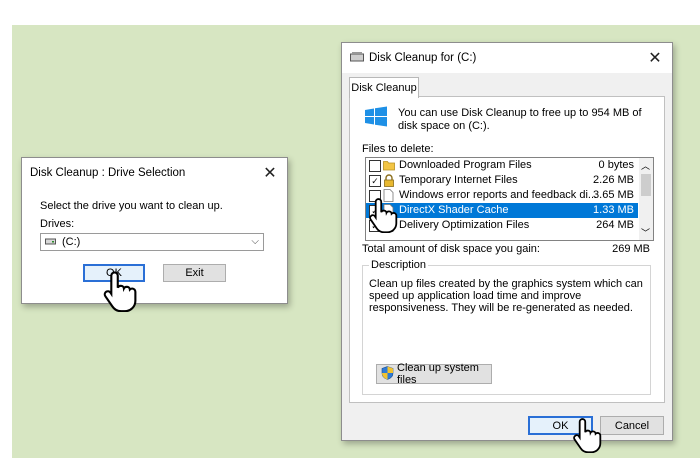 The width and height of the screenshot is (700, 458). What do you see at coordinates (646, 199) in the screenshot?
I see `list-scrollbar: ︿ ﹀` at bounding box center [646, 199].